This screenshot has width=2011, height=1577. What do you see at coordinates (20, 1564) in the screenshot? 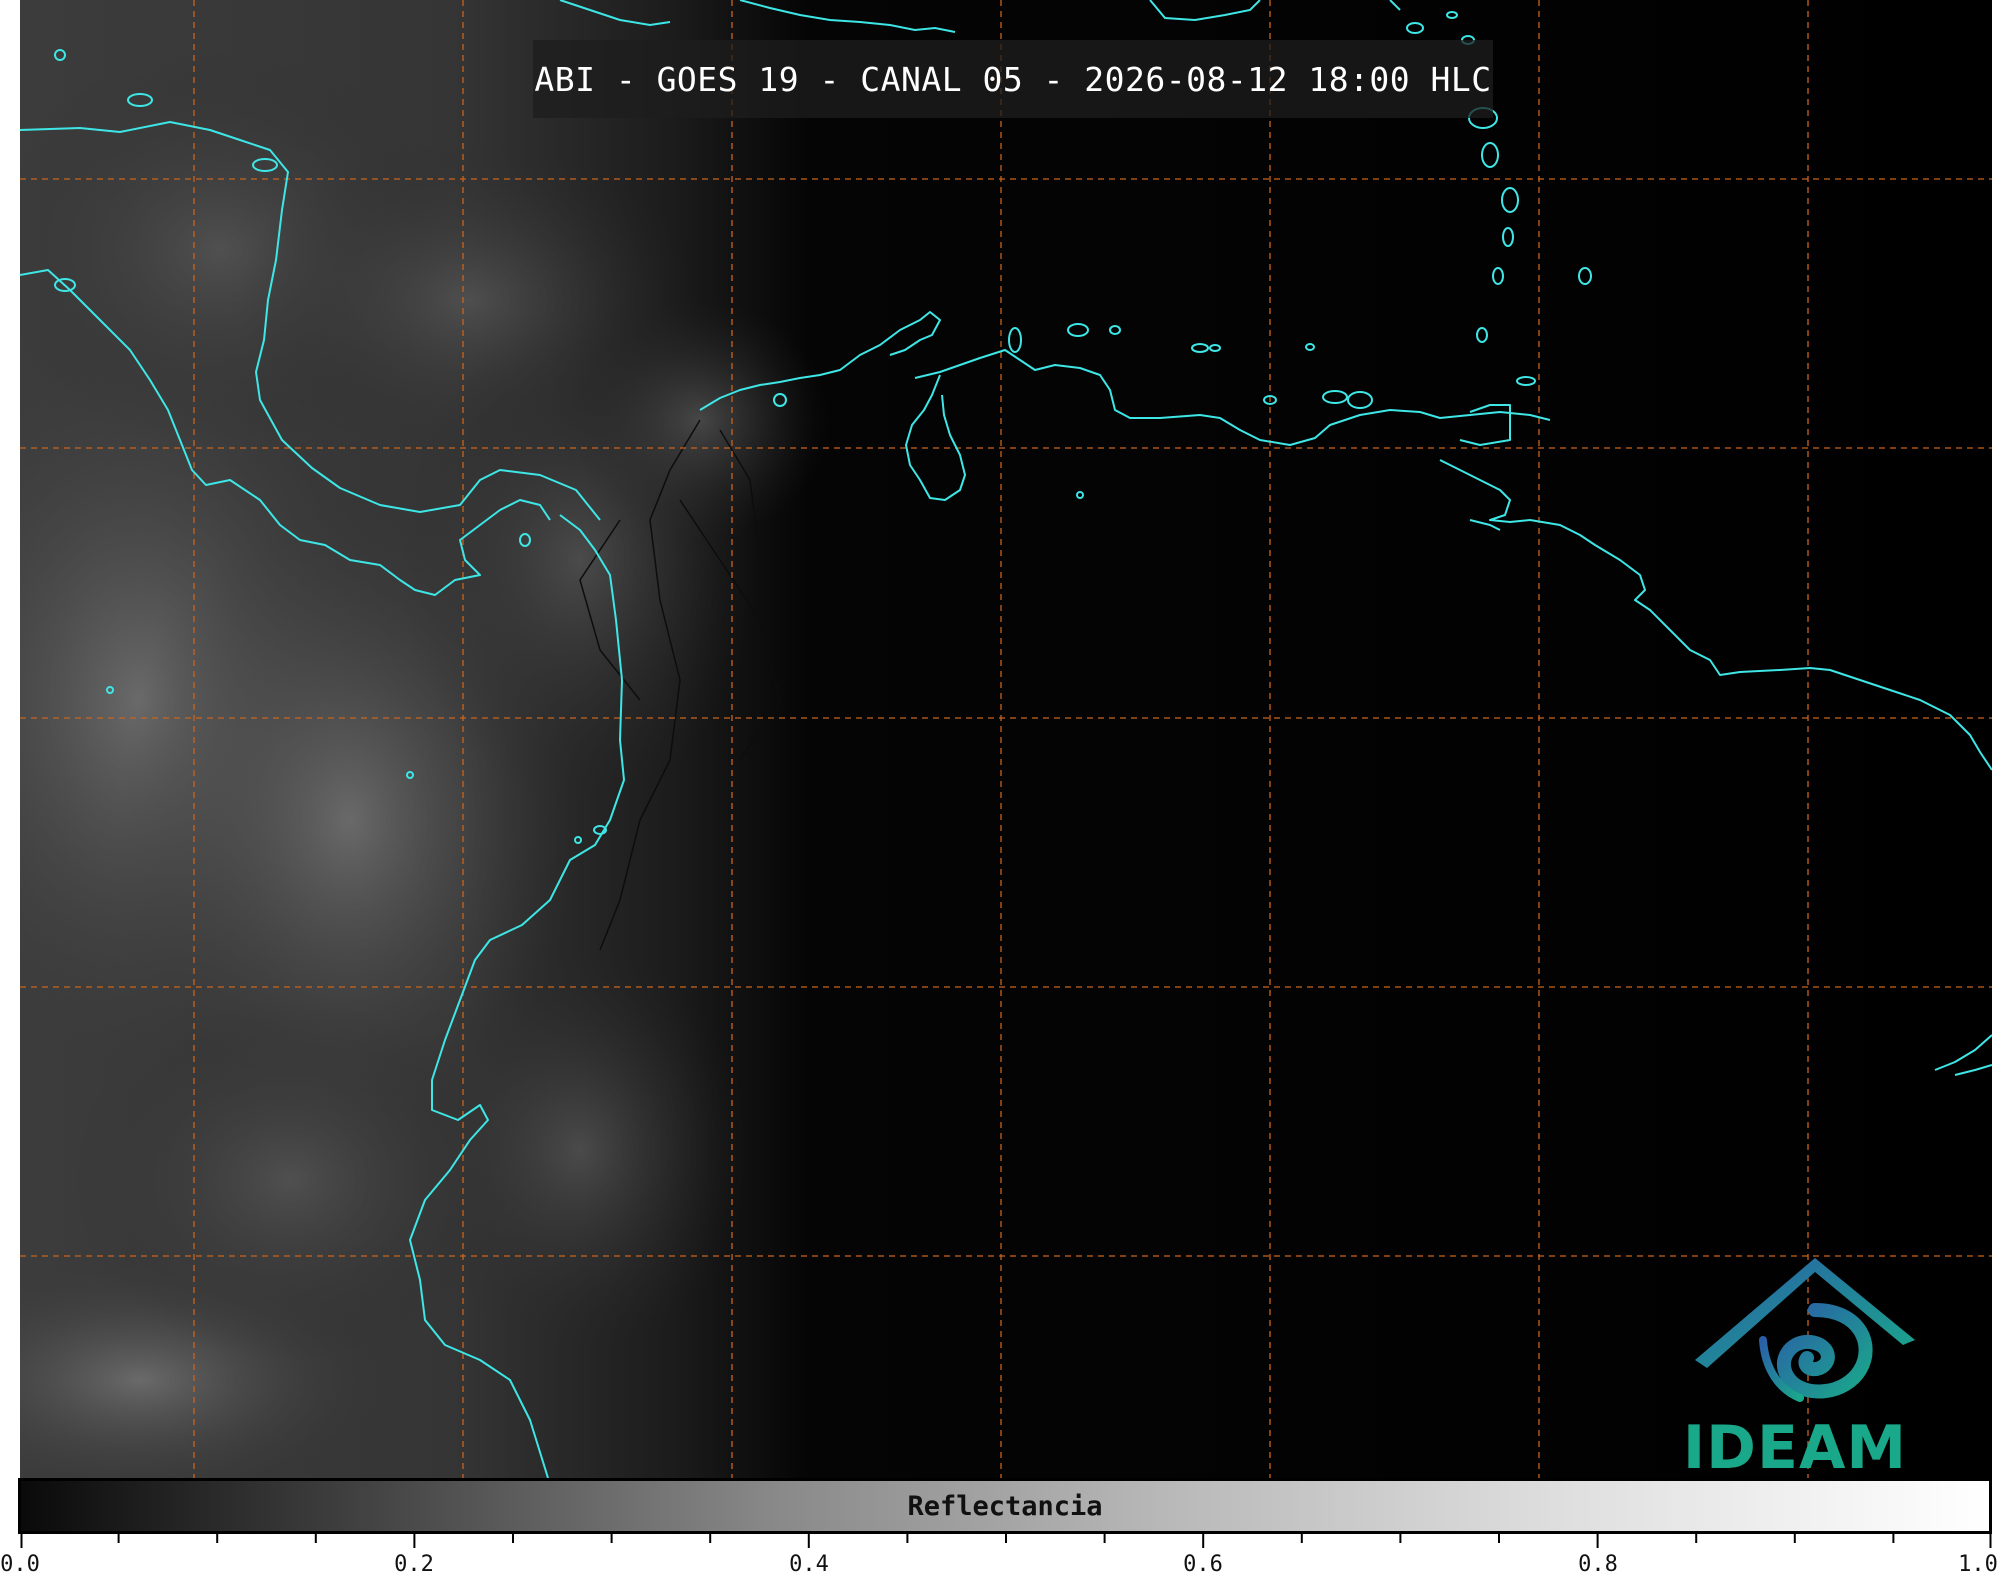
I see `tick-label-0: 0.0` at bounding box center [20, 1564].